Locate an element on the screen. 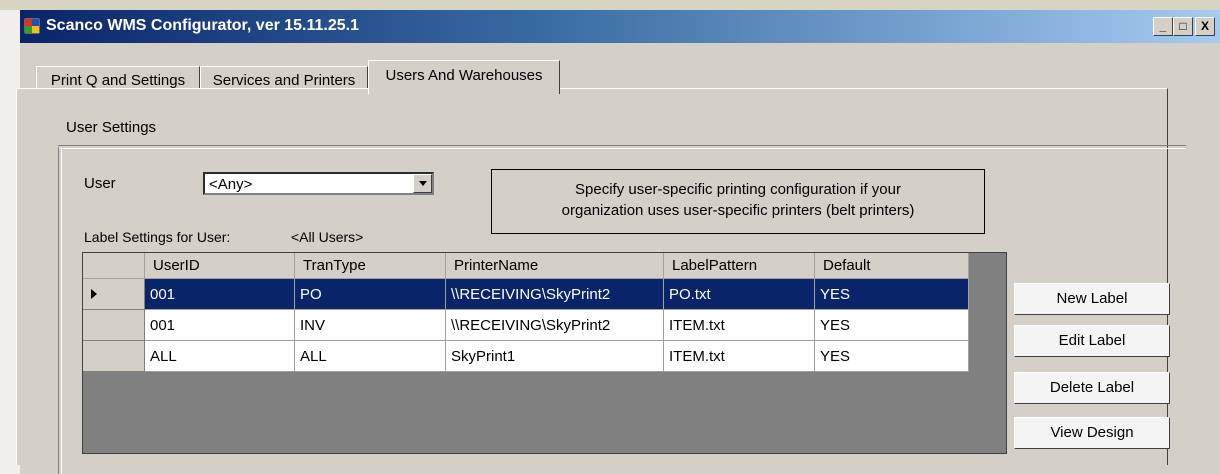 The width and height of the screenshot is (1220, 474). column-header-userid: UserID is located at coordinates (220, 266).